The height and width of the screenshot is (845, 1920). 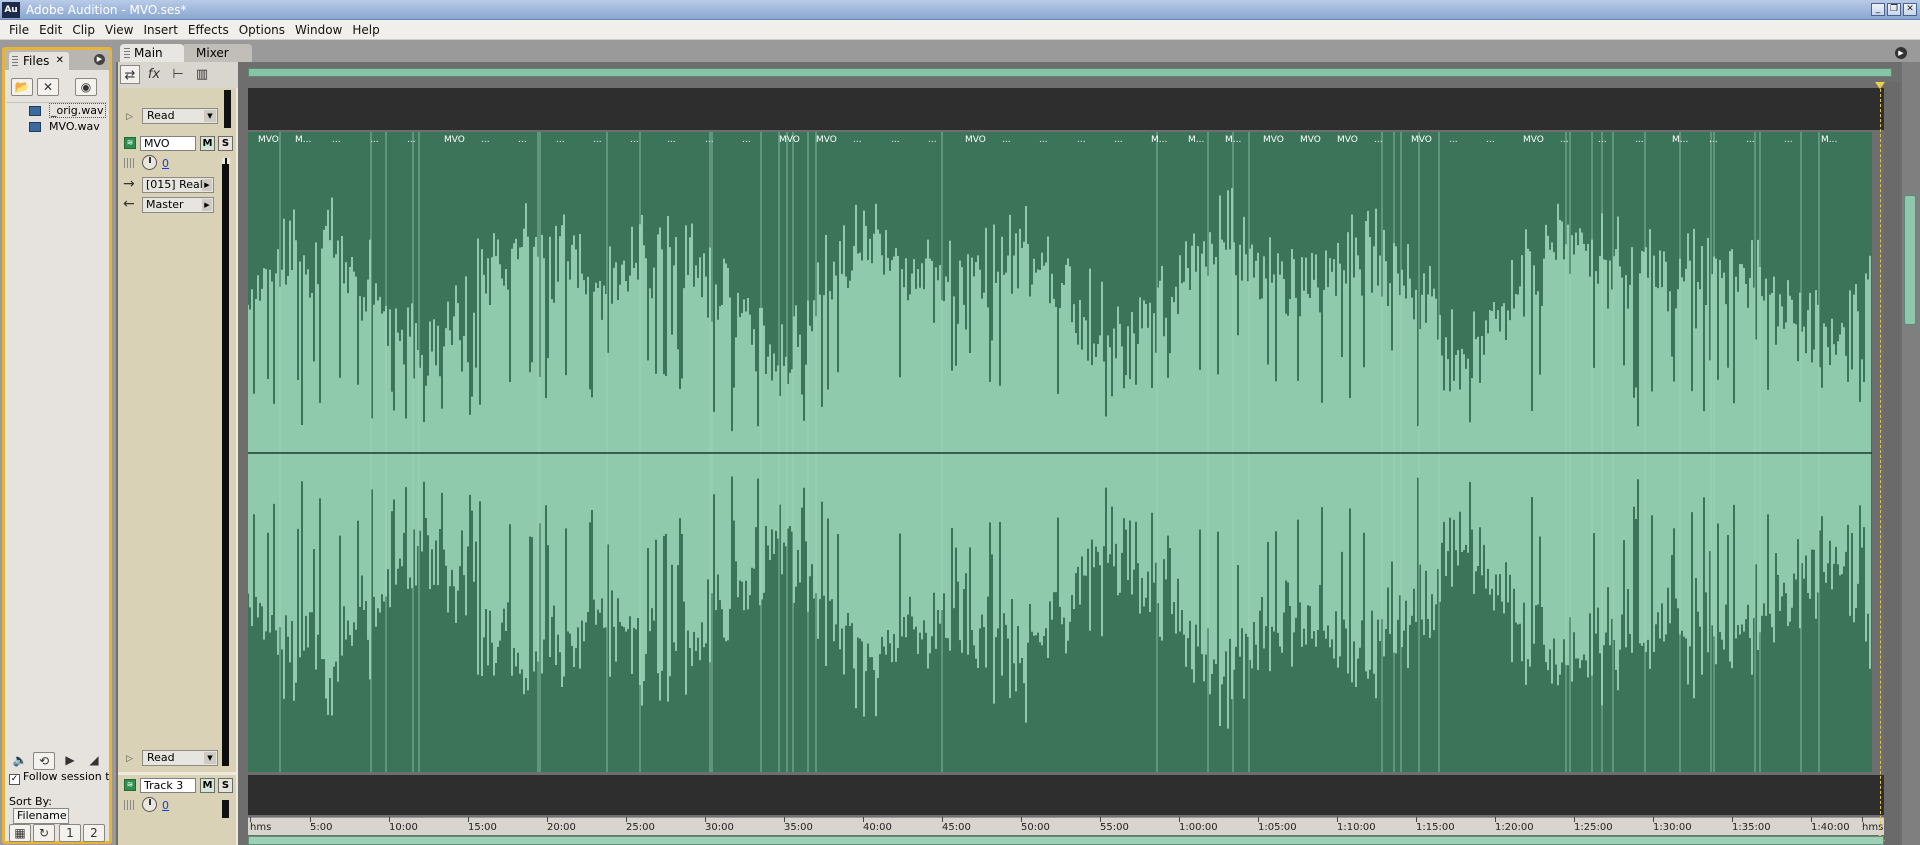 I want to click on tab-files: Files ✕, so click(x=39, y=61).